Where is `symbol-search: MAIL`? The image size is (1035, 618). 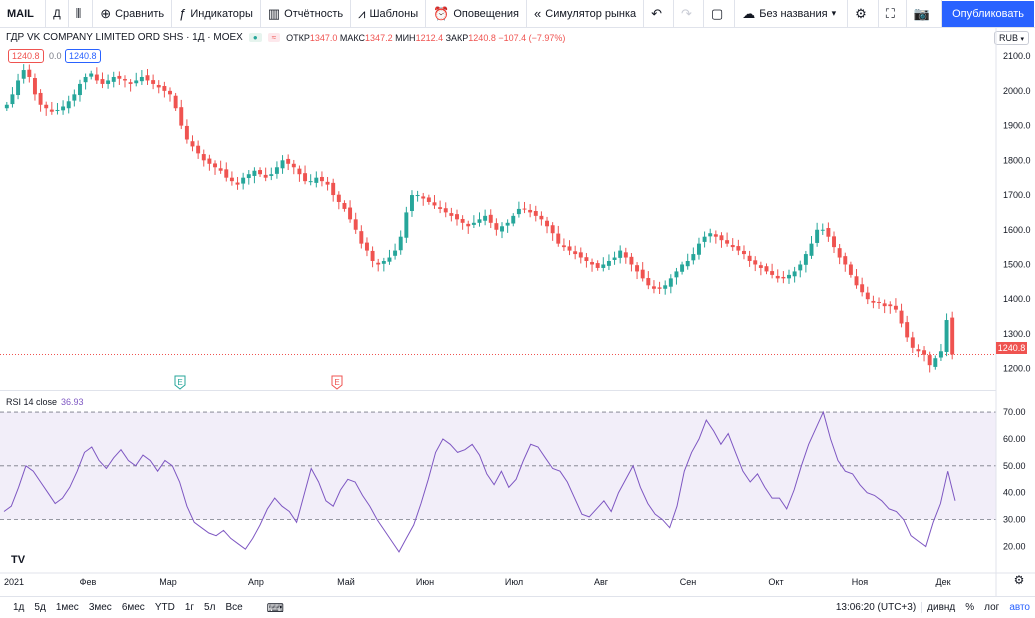 symbol-search: MAIL is located at coordinates (23, 14).